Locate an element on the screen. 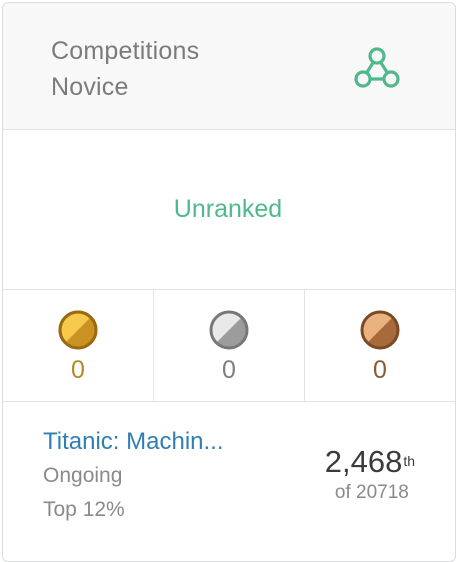 This screenshot has height=562, width=458. bronze-medal-count: 0 is located at coordinates (380, 370).